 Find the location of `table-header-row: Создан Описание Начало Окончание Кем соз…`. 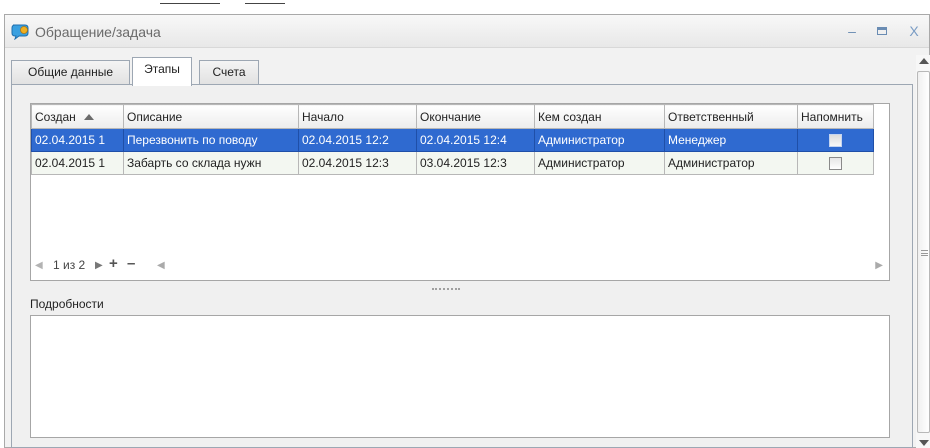

table-header-row: Создан Описание Начало Окончание Кем соз… is located at coordinates (452, 116).